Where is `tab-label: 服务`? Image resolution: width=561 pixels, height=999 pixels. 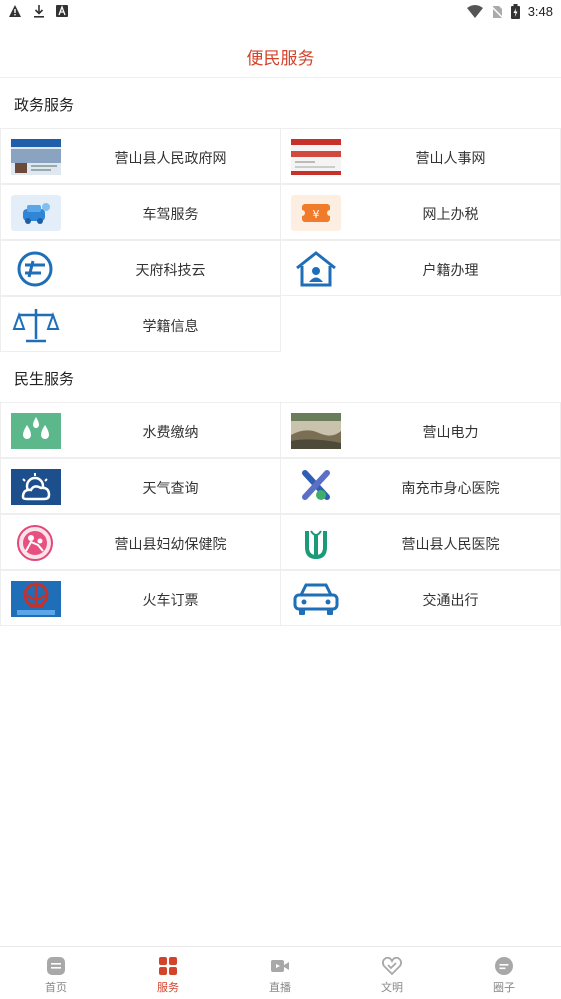
tab-label: 服务 is located at coordinates (168, 987).